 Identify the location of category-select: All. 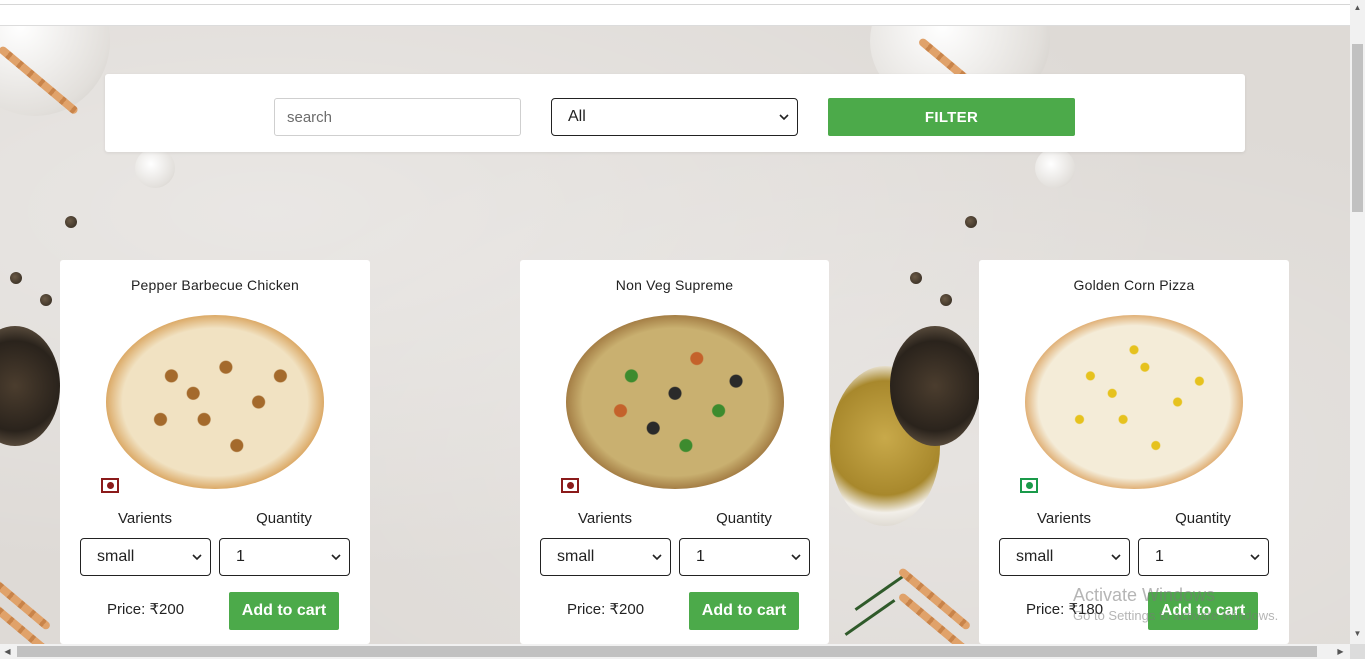
(674, 117).